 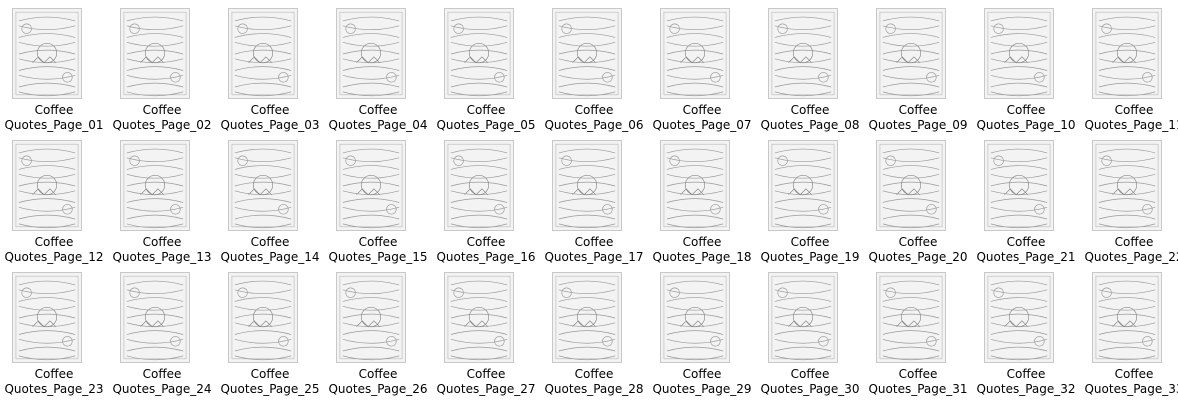 What do you see at coordinates (918, 389) in the screenshot?
I see `file-name-line2: Quotes_Page_31` at bounding box center [918, 389].